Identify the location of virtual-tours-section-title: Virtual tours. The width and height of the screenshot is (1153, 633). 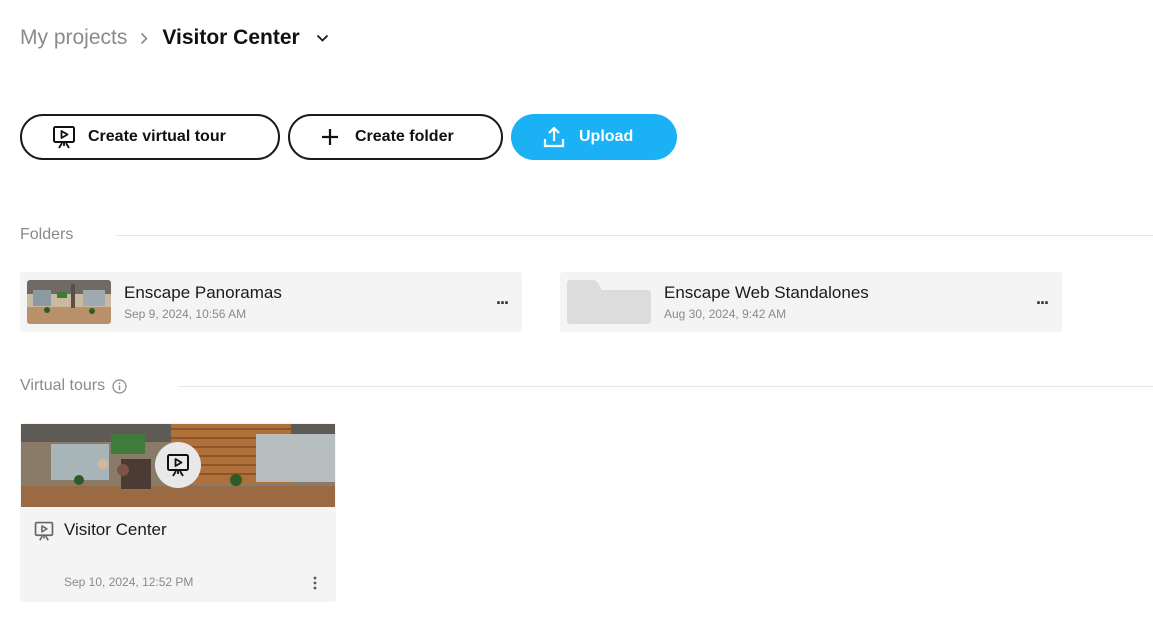
(63, 385).